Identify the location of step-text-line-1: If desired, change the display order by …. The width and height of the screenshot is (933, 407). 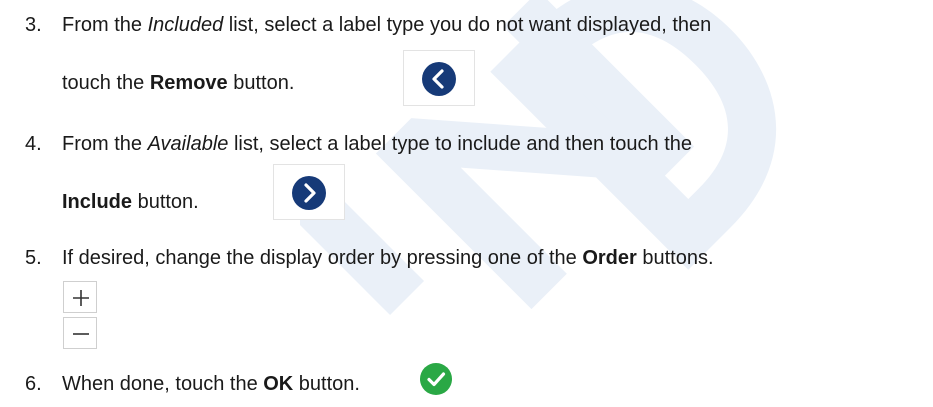
(388, 258).